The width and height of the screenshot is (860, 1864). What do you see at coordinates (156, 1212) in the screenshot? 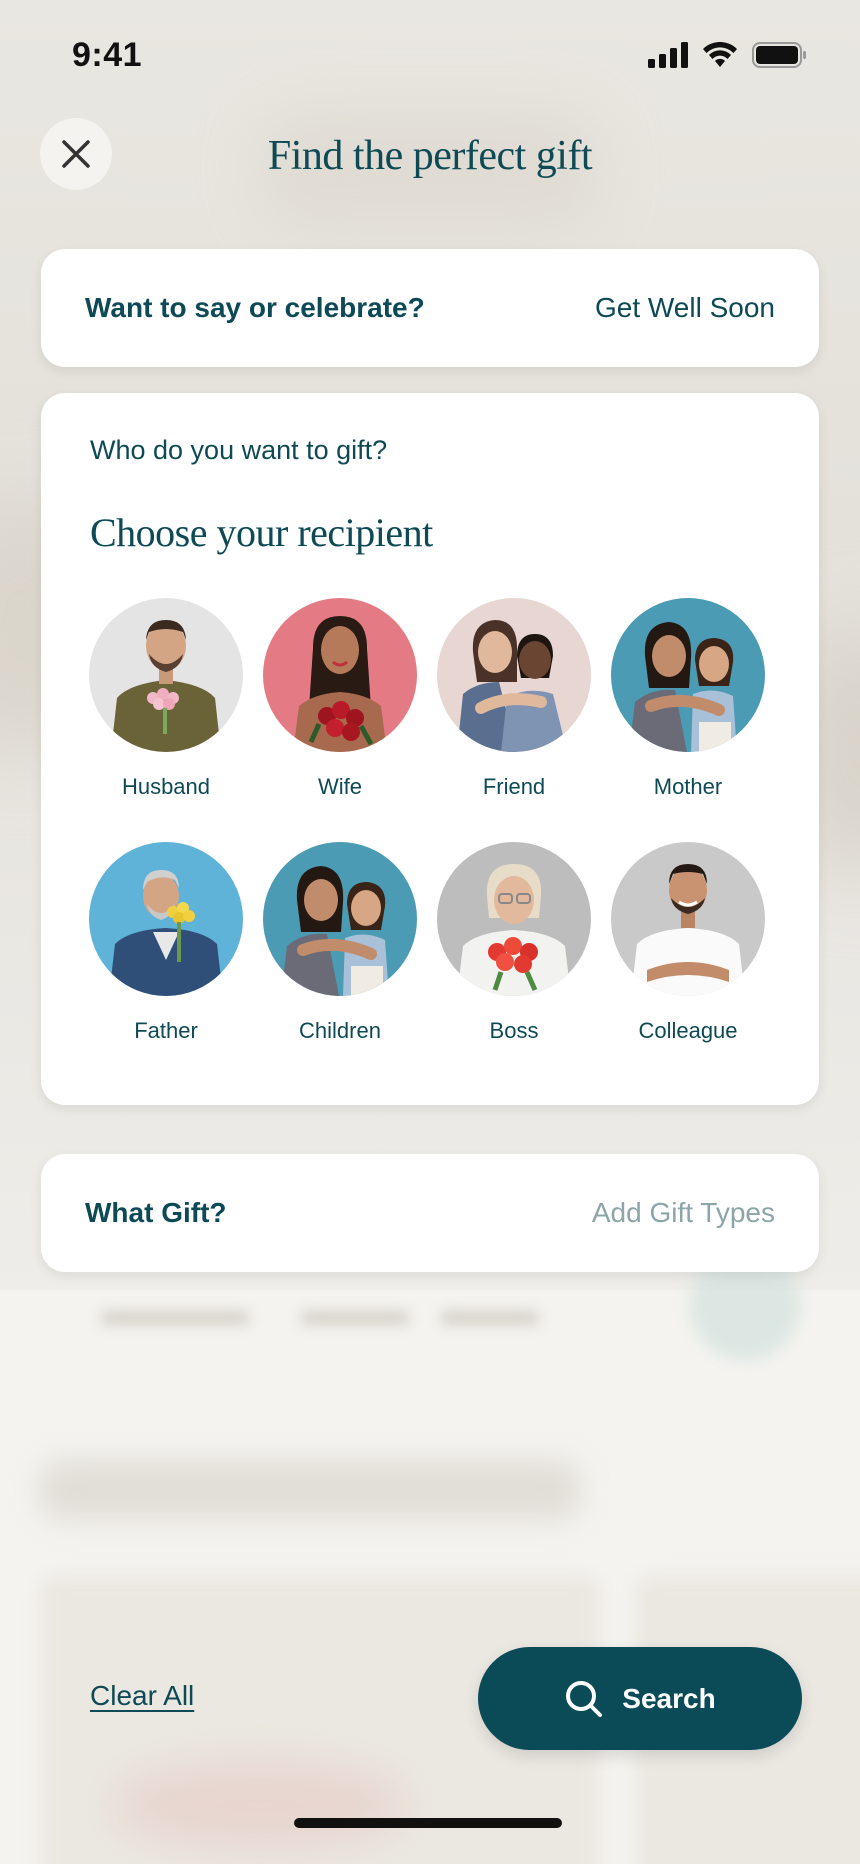
I see `gift-label: What Gift?` at bounding box center [156, 1212].